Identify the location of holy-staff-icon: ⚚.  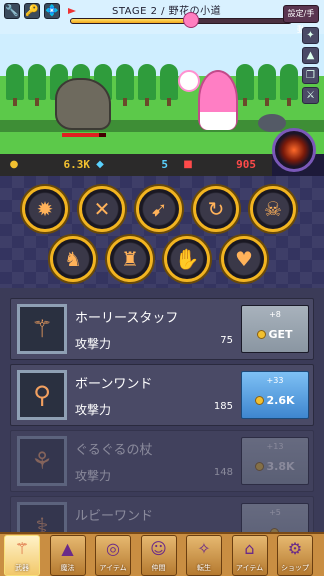
(42, 329).